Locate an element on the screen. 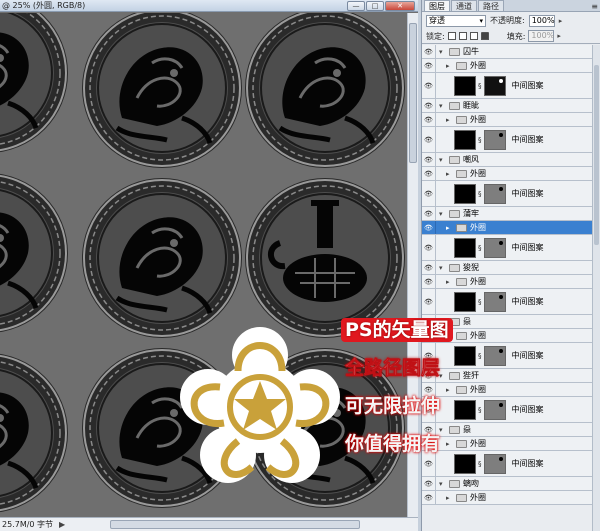  layers-scrollbar is located at coordinates (596, 288).